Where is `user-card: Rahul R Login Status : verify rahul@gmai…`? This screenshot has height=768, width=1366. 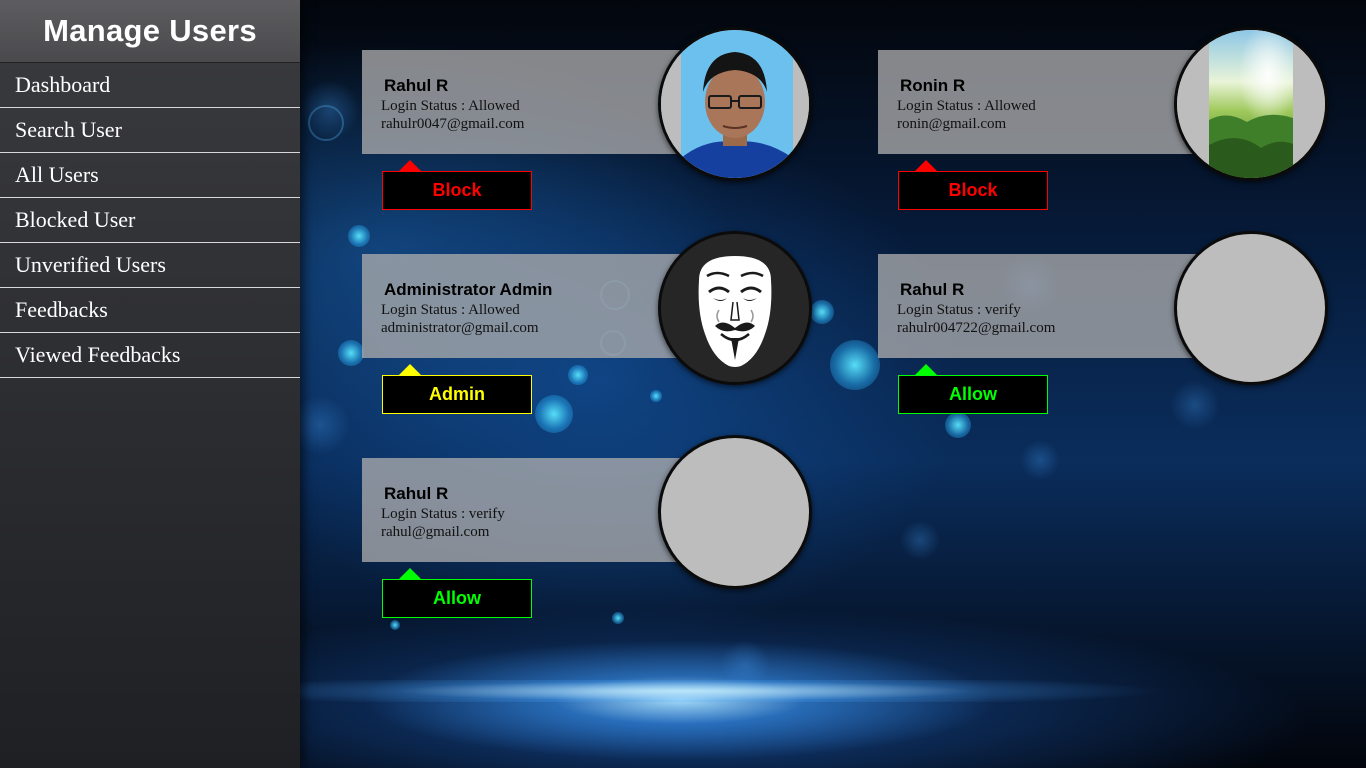
user-card: Rahul R Login Status : verify rahul@gmai… is located at coordinates (587, 526).